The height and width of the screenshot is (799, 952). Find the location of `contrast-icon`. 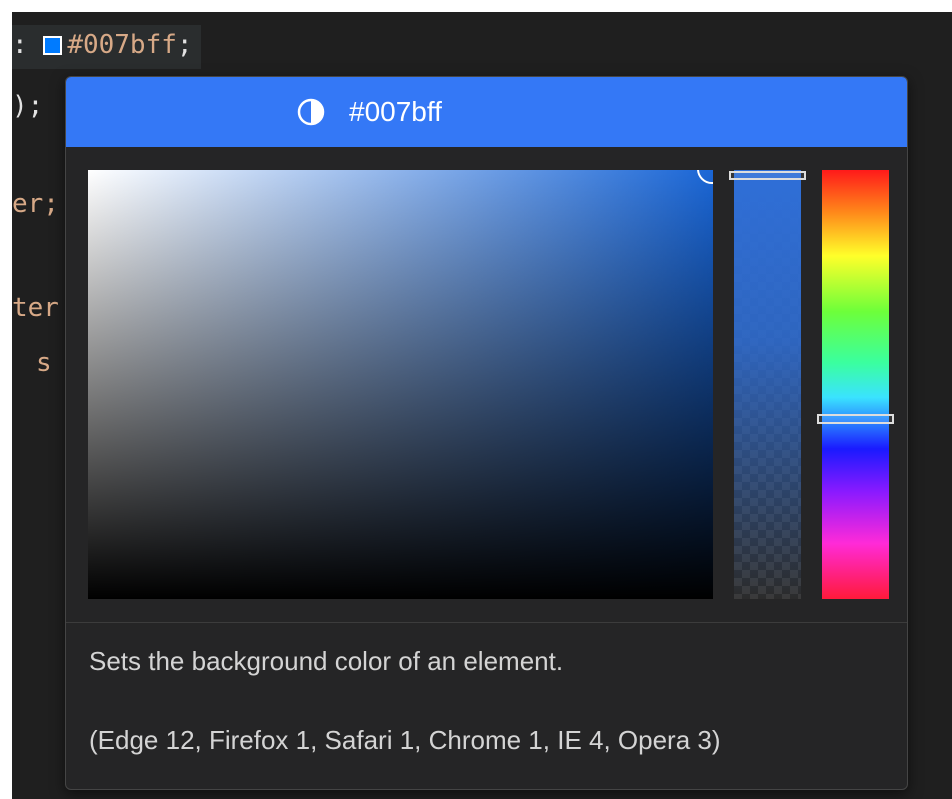

contrast-icon is located at coordinates (311, 112).